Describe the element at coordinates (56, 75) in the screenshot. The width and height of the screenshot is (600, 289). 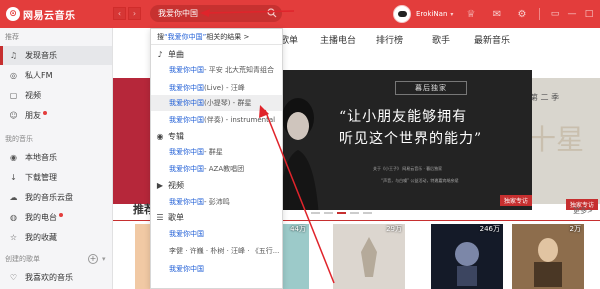
I see `sidebar-item-fm: ◎ 私人FM` at that location.